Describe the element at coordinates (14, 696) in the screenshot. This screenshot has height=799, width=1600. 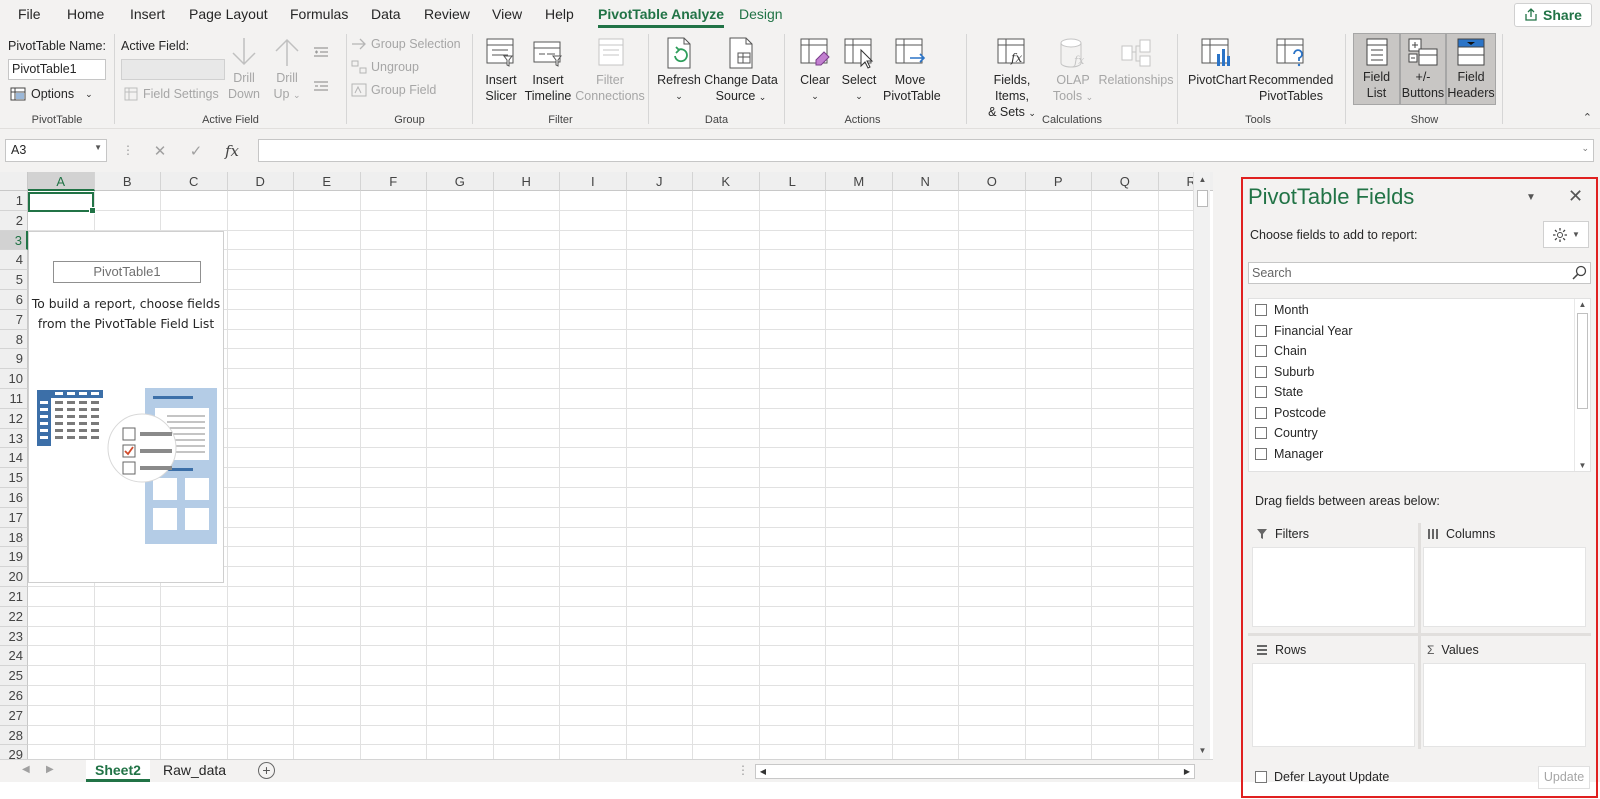
I see `row-header: 26` at that location.